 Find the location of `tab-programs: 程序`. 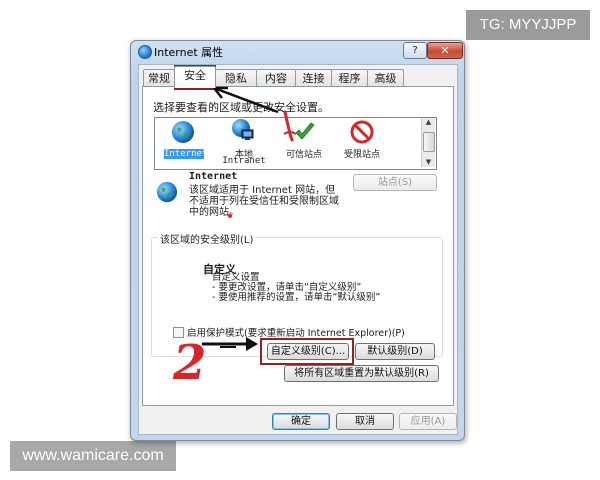

tab-programs: 程序 is located at coordinates (349, 78).